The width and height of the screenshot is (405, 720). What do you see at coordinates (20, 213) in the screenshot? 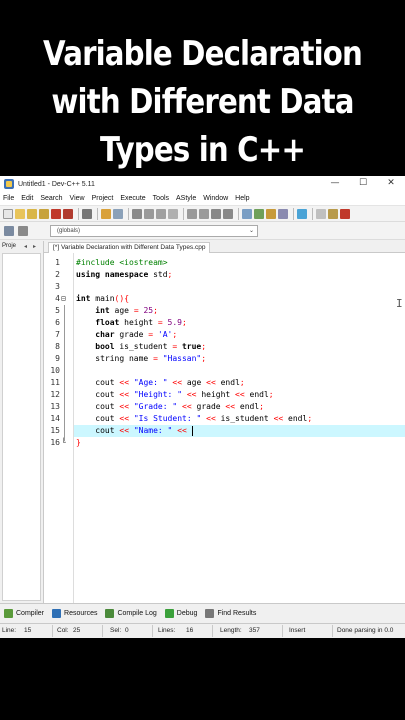
I see `open-file-icon` at bounding box center [20, 213].